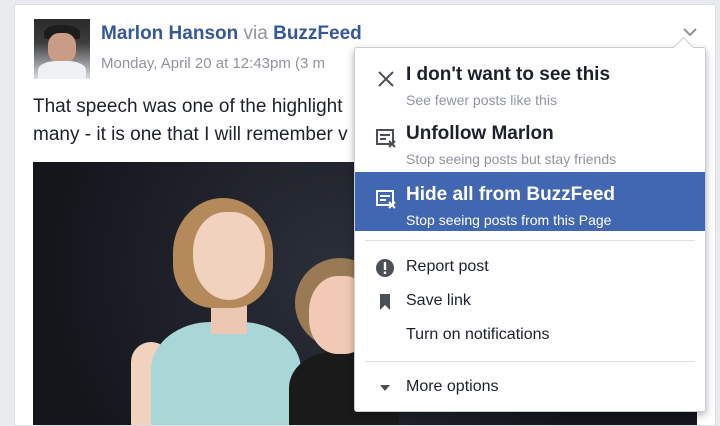  I want to click on menu-item-label: Turn on notifications, so click(478, 334).